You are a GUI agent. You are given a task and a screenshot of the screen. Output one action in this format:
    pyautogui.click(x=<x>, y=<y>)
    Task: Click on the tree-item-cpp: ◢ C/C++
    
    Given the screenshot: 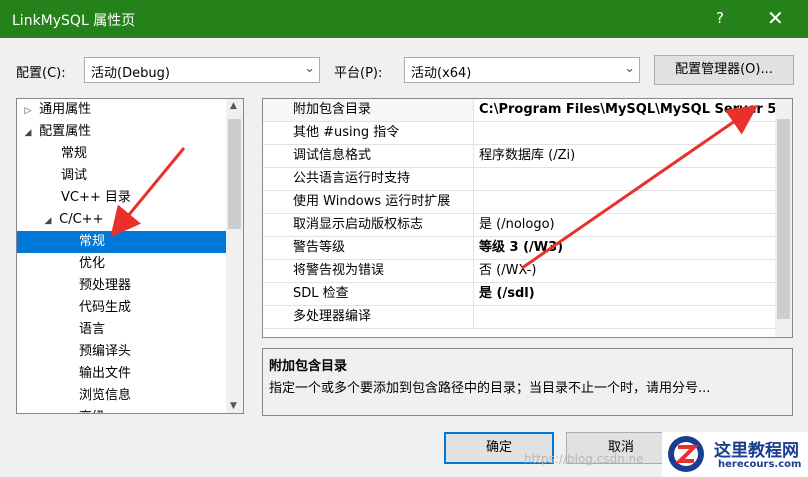 What is the action you would take?
    pyautogui.click(x=130, y=220)
    